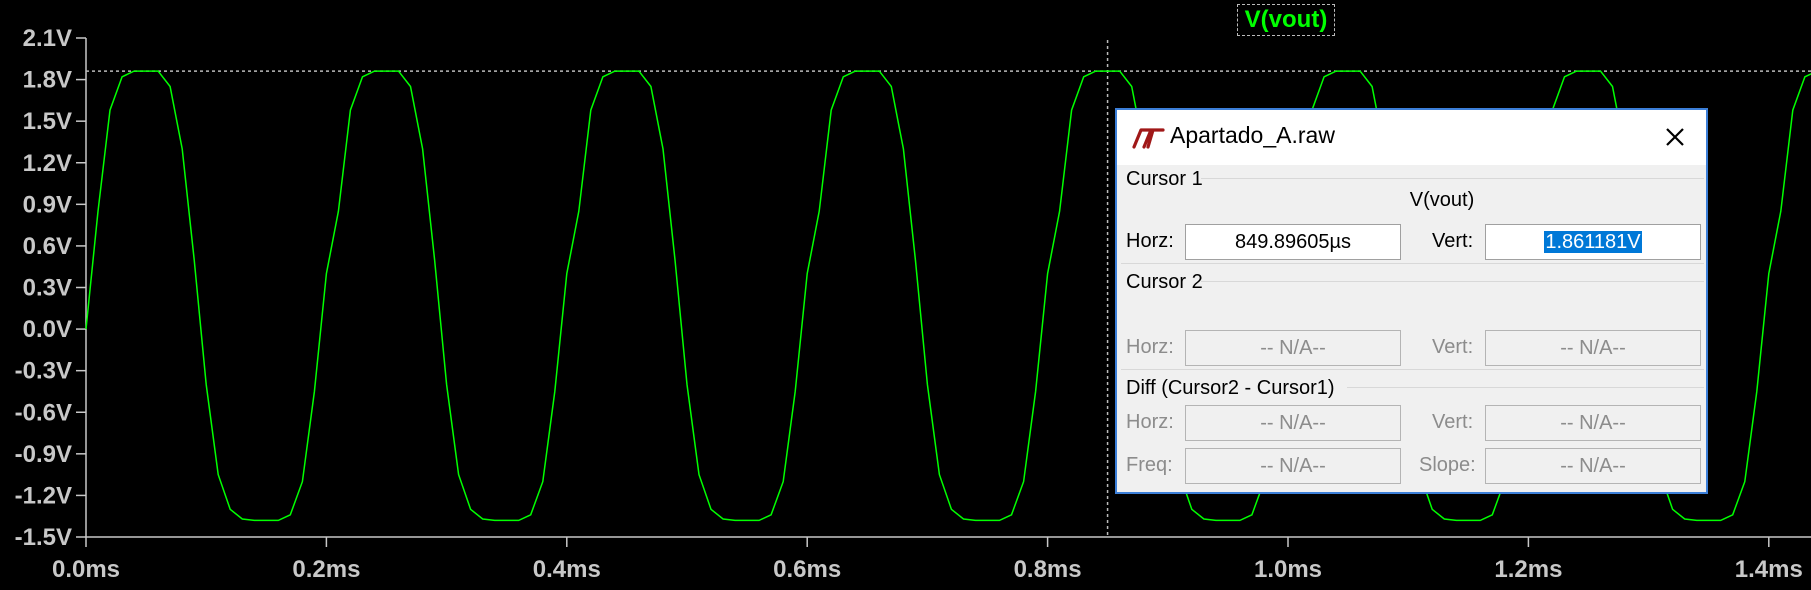  I want to click on cursor2-vert-label: Vert:, so click(1453, 347).